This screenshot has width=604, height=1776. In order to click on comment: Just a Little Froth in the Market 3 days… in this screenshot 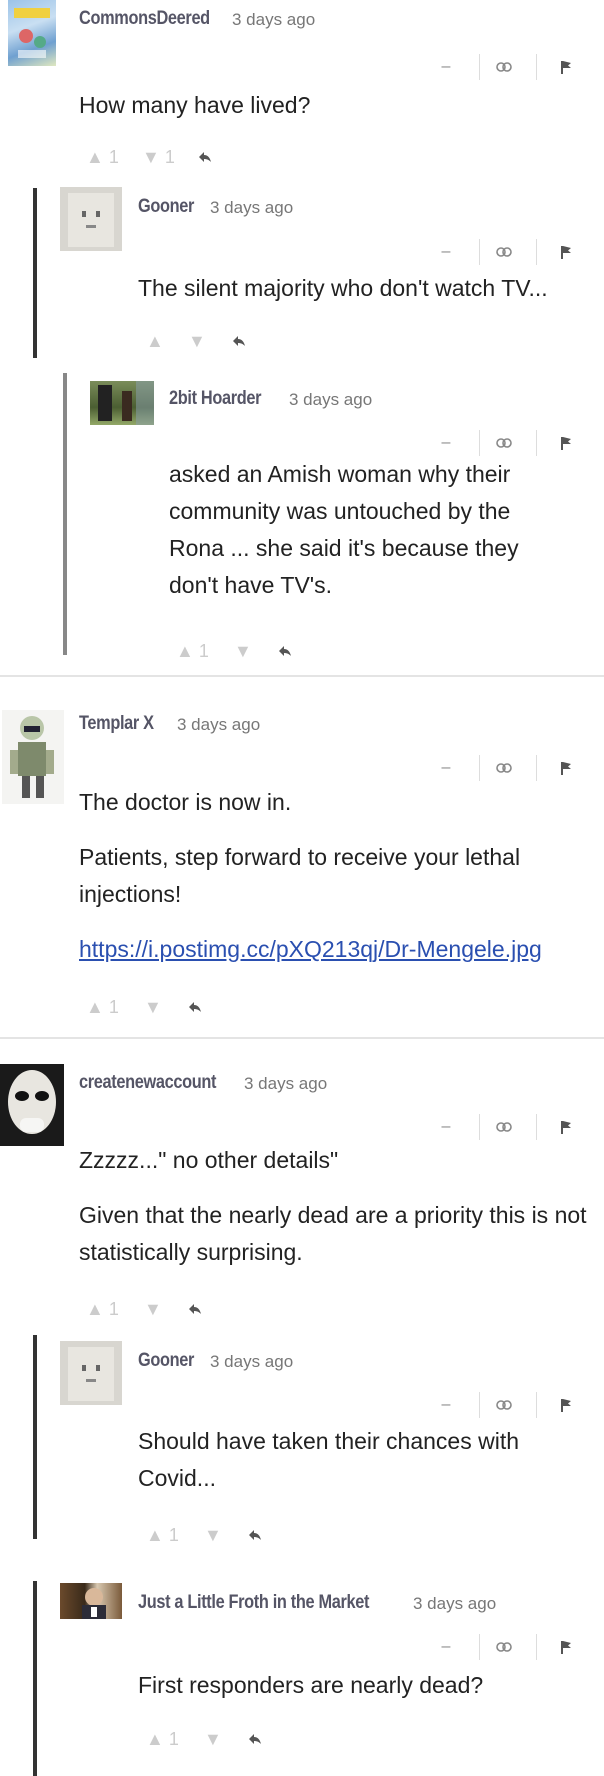, I will do `click(302, 1678)`.